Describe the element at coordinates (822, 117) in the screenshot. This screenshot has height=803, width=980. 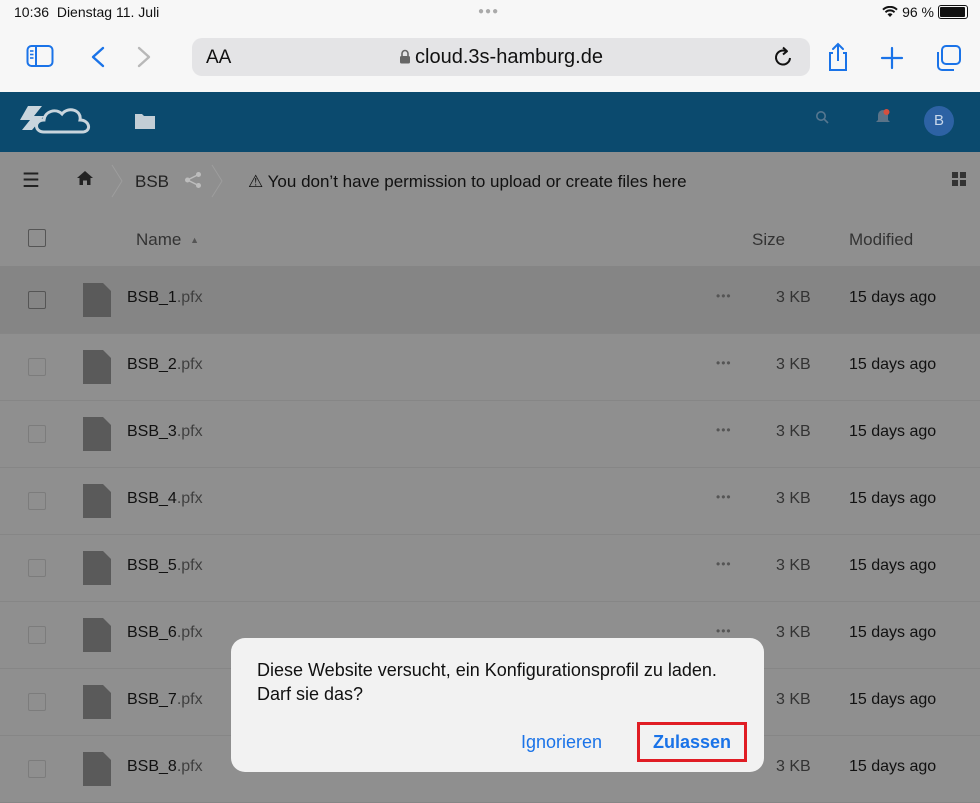
I see `search-icon` at that location.